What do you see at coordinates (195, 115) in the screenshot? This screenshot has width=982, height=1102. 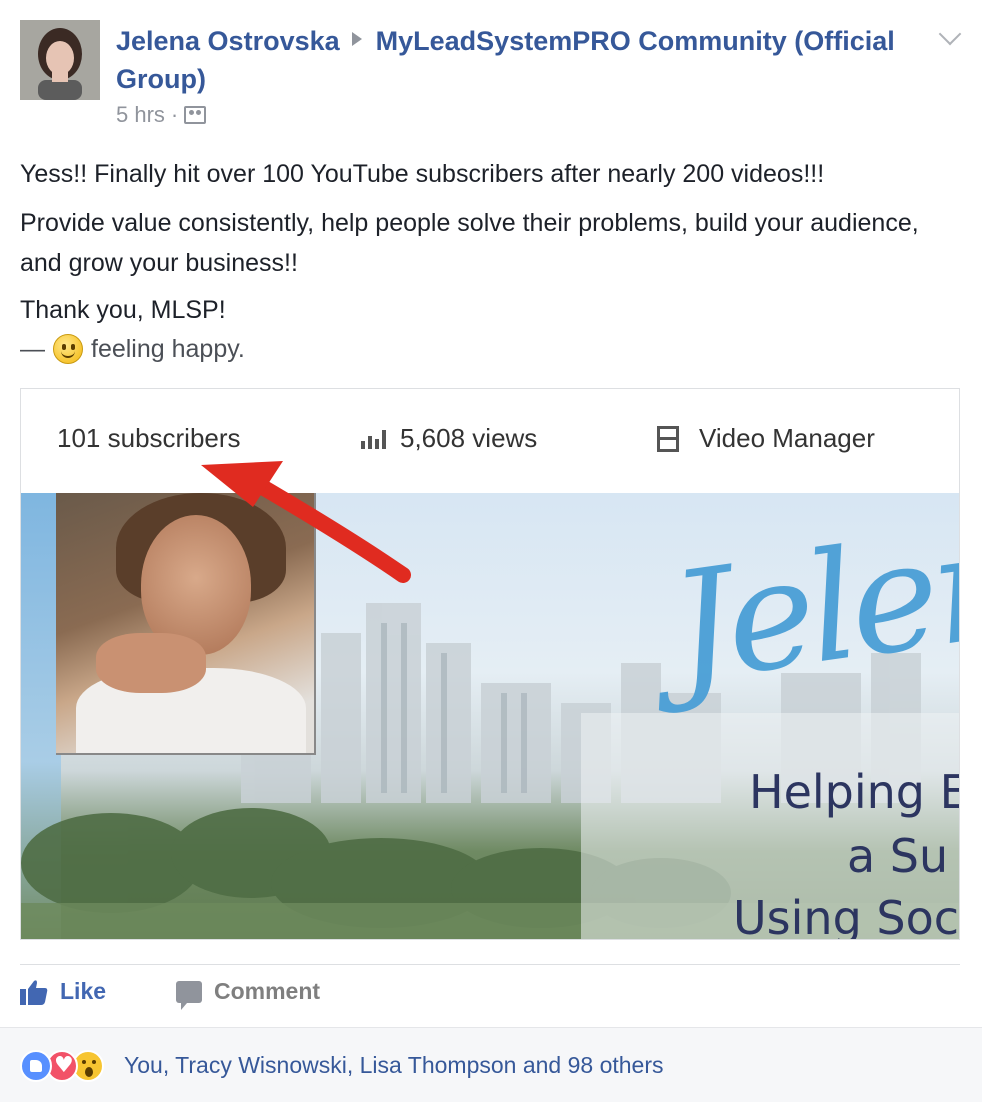 I see `group-audience-icon` at bounding box center [195, 115].